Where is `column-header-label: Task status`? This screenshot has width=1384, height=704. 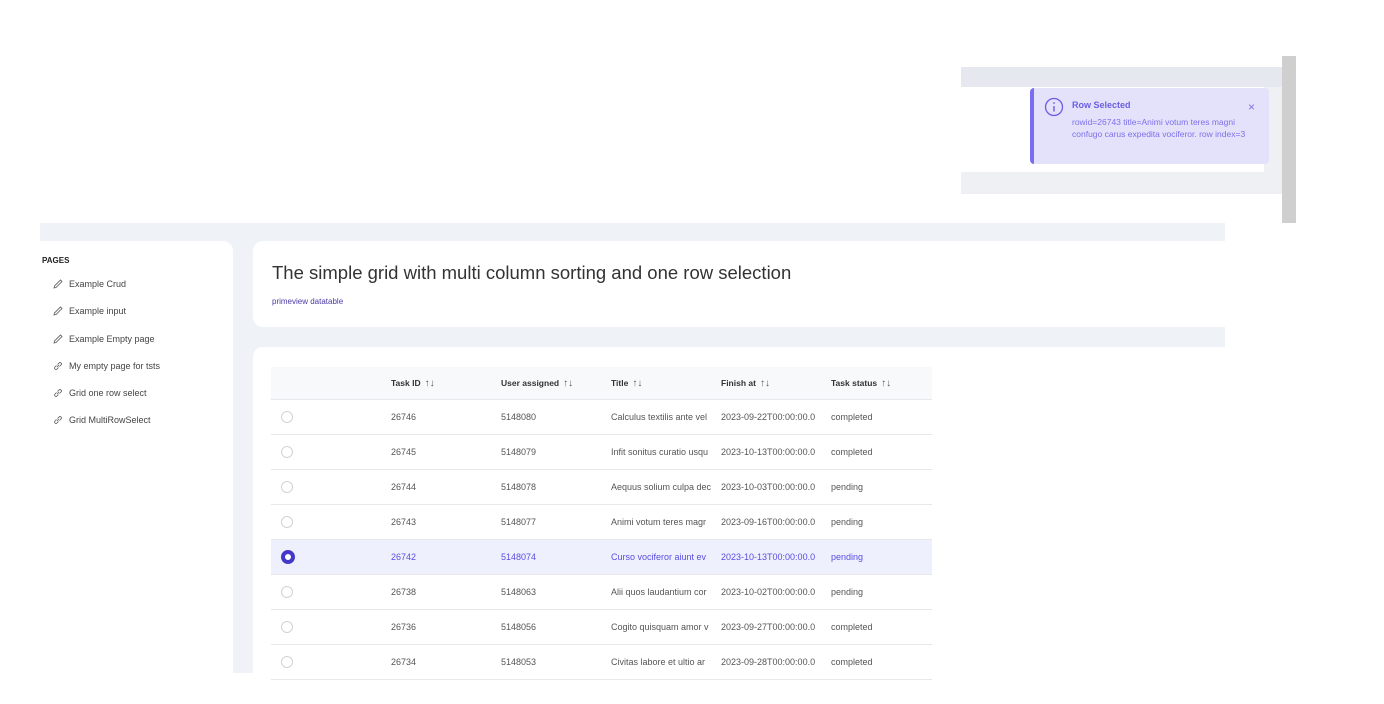 column-header-label: Task status is located at coordinates (854, 382).